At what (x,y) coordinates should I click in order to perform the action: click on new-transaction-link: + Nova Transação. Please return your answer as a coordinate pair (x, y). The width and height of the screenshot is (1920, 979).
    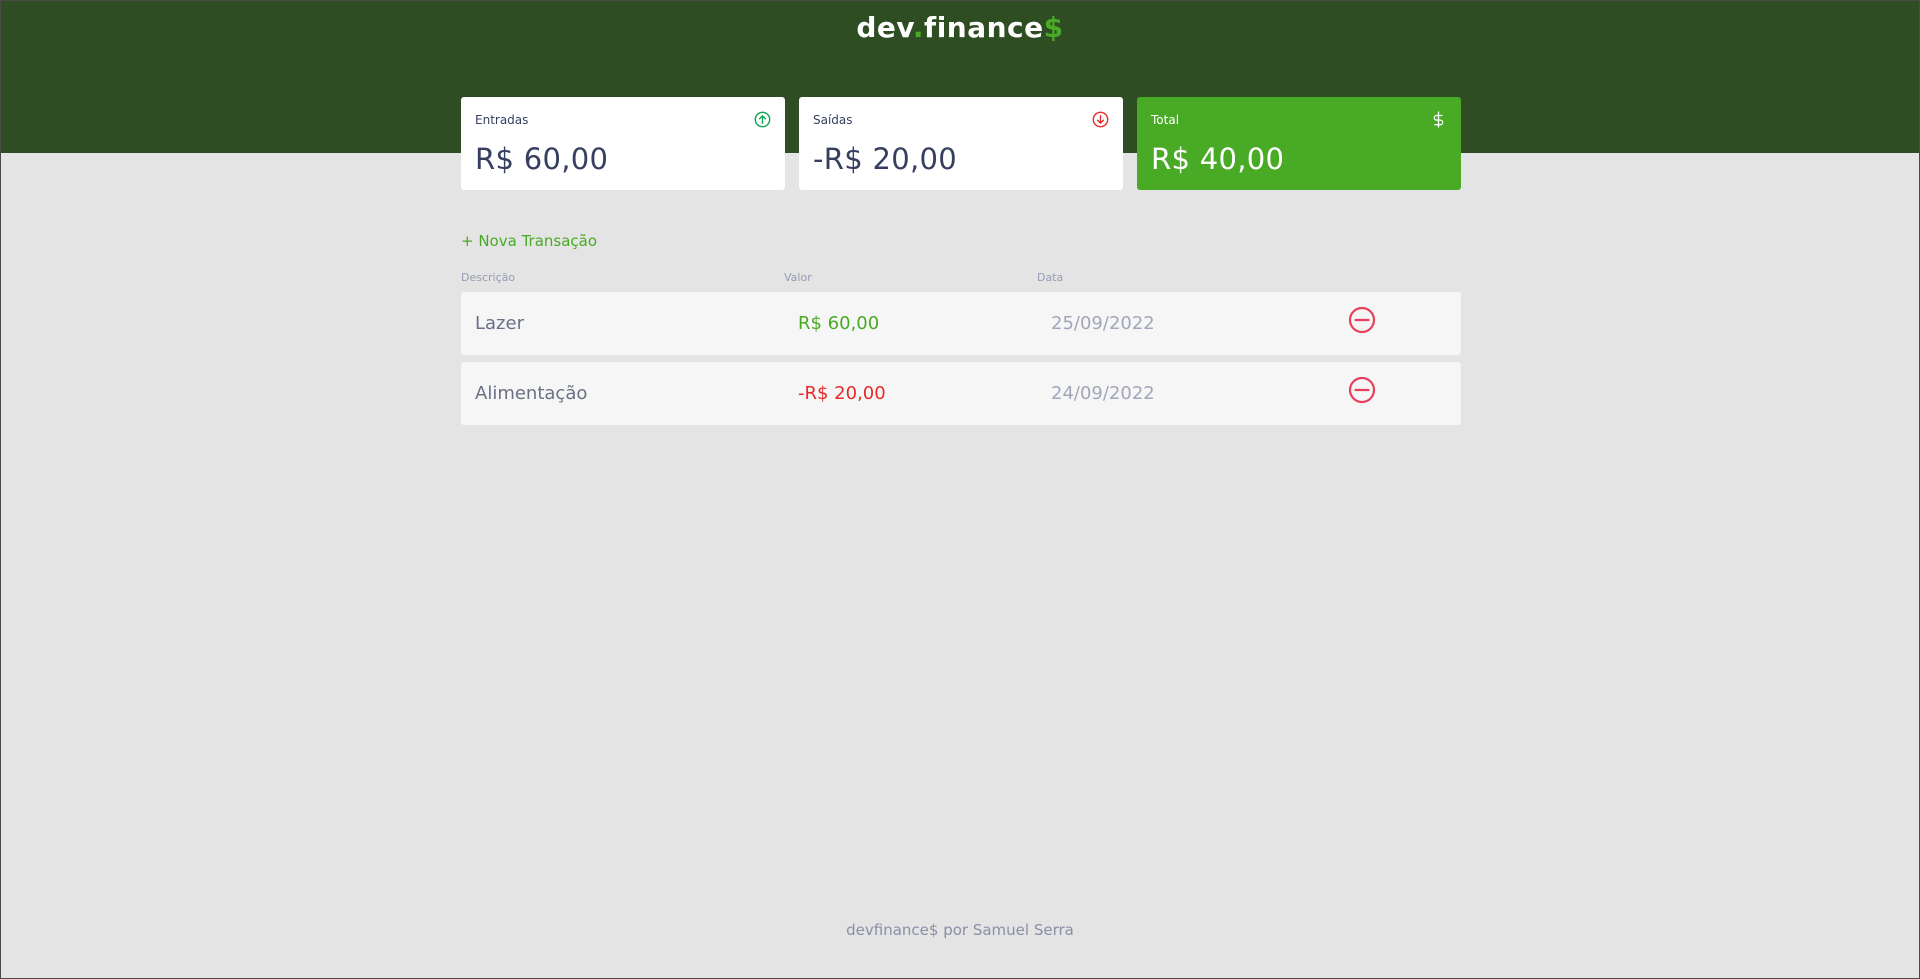
    Looking at the image, I should click on (529, 241).